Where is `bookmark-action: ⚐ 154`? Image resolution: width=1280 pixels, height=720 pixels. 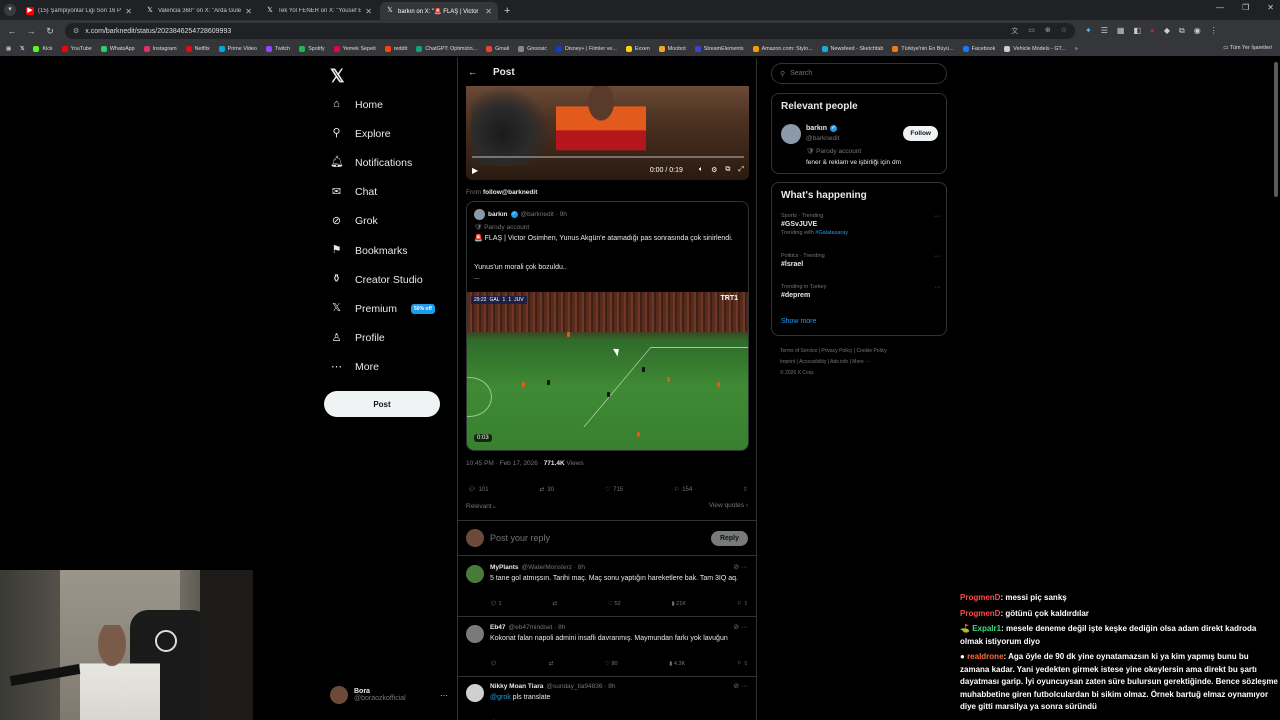 bookmark-action: ⚐ 154 is located at coordinates (683, 490).